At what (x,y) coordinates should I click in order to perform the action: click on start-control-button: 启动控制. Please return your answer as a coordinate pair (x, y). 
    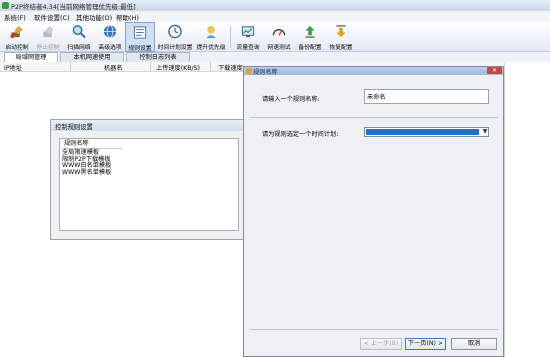
    Looking at the image, I should click on (17, 37).